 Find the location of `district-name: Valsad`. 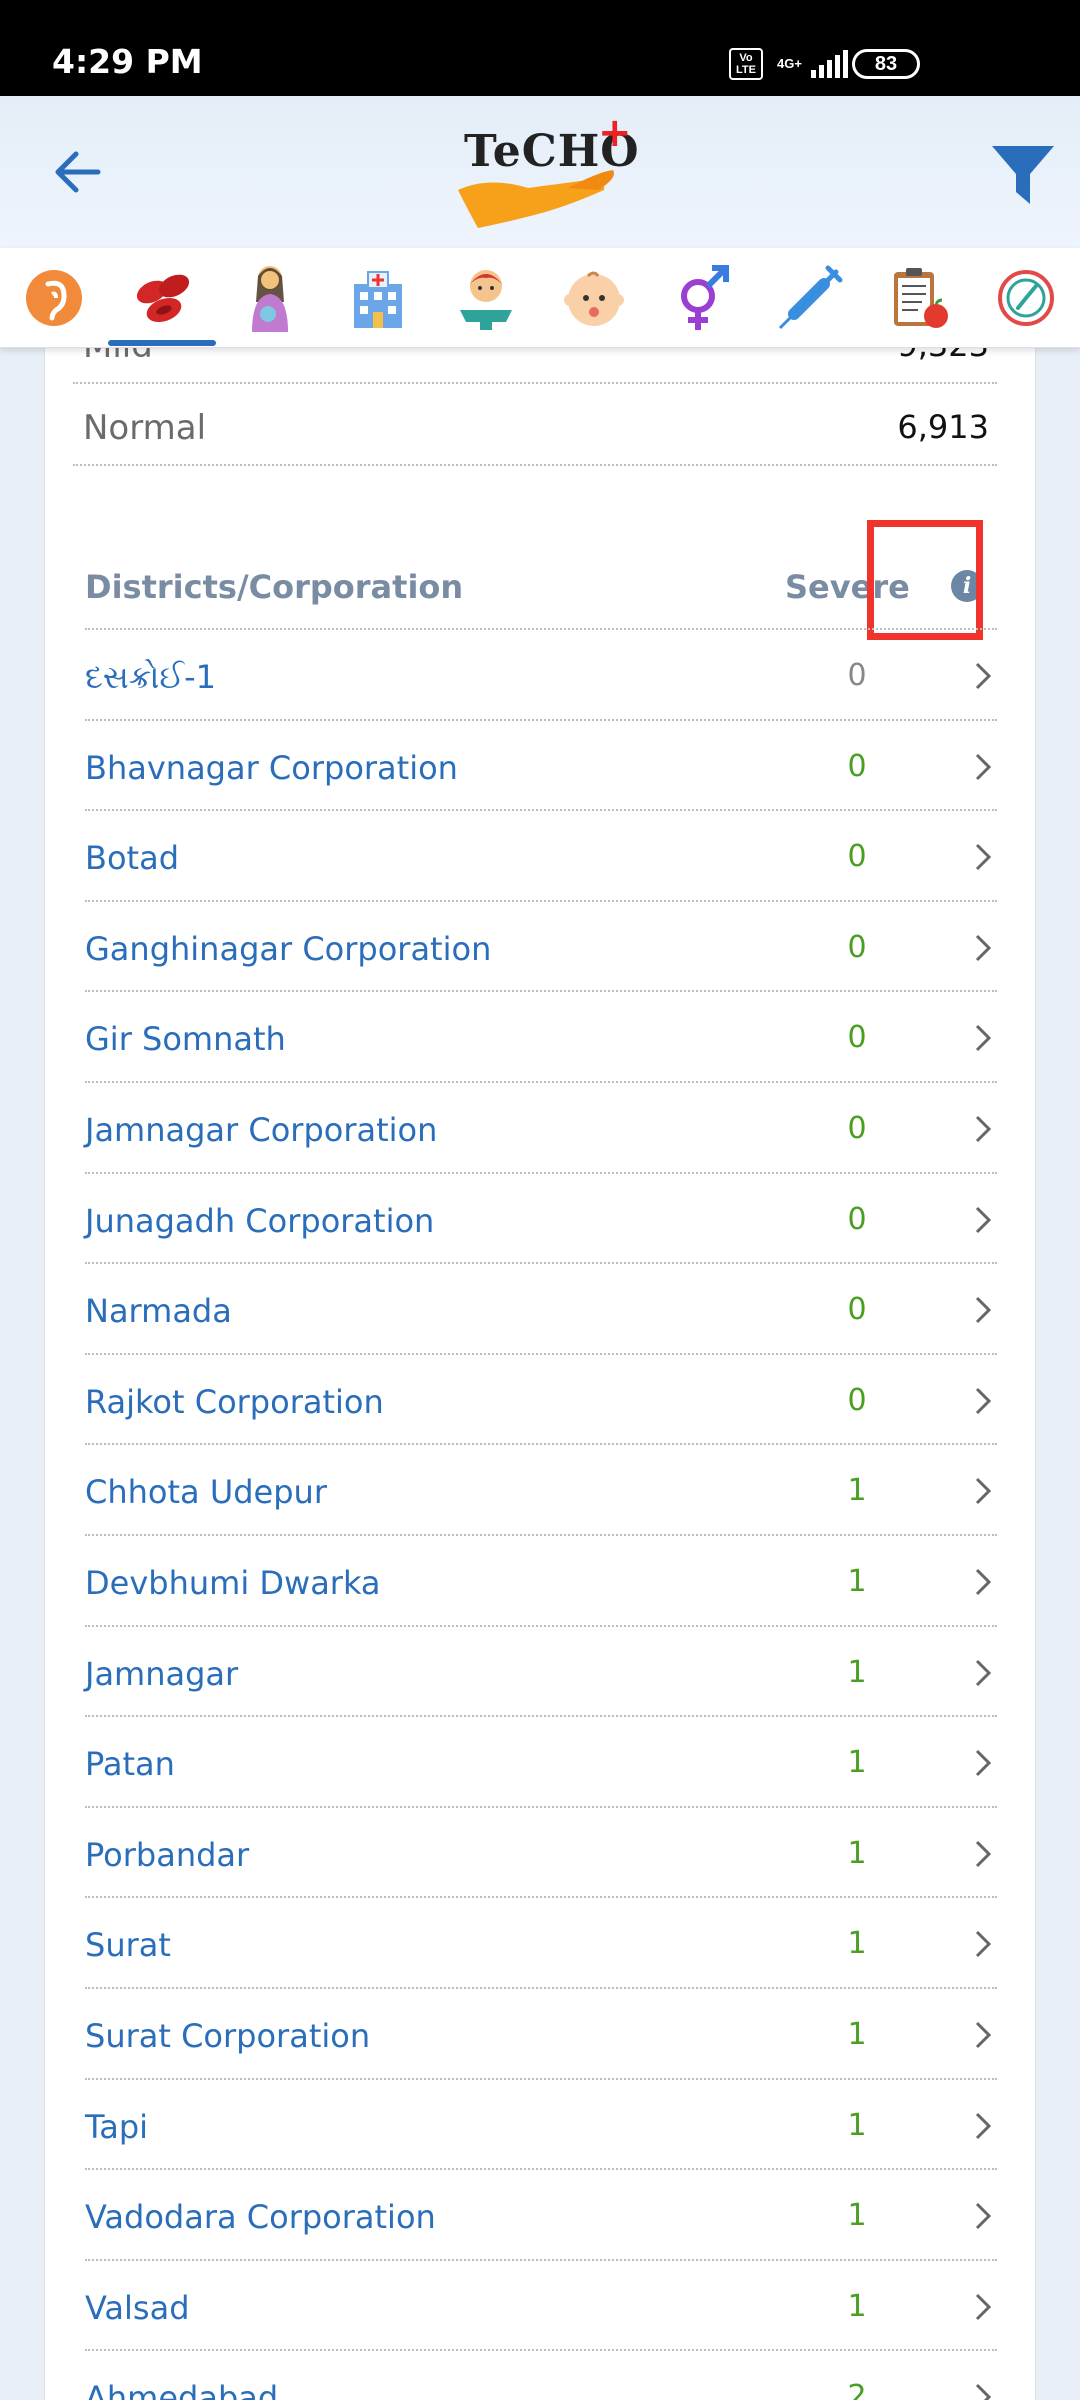

district-name: Valsad is located at coordinates (137, 2308).